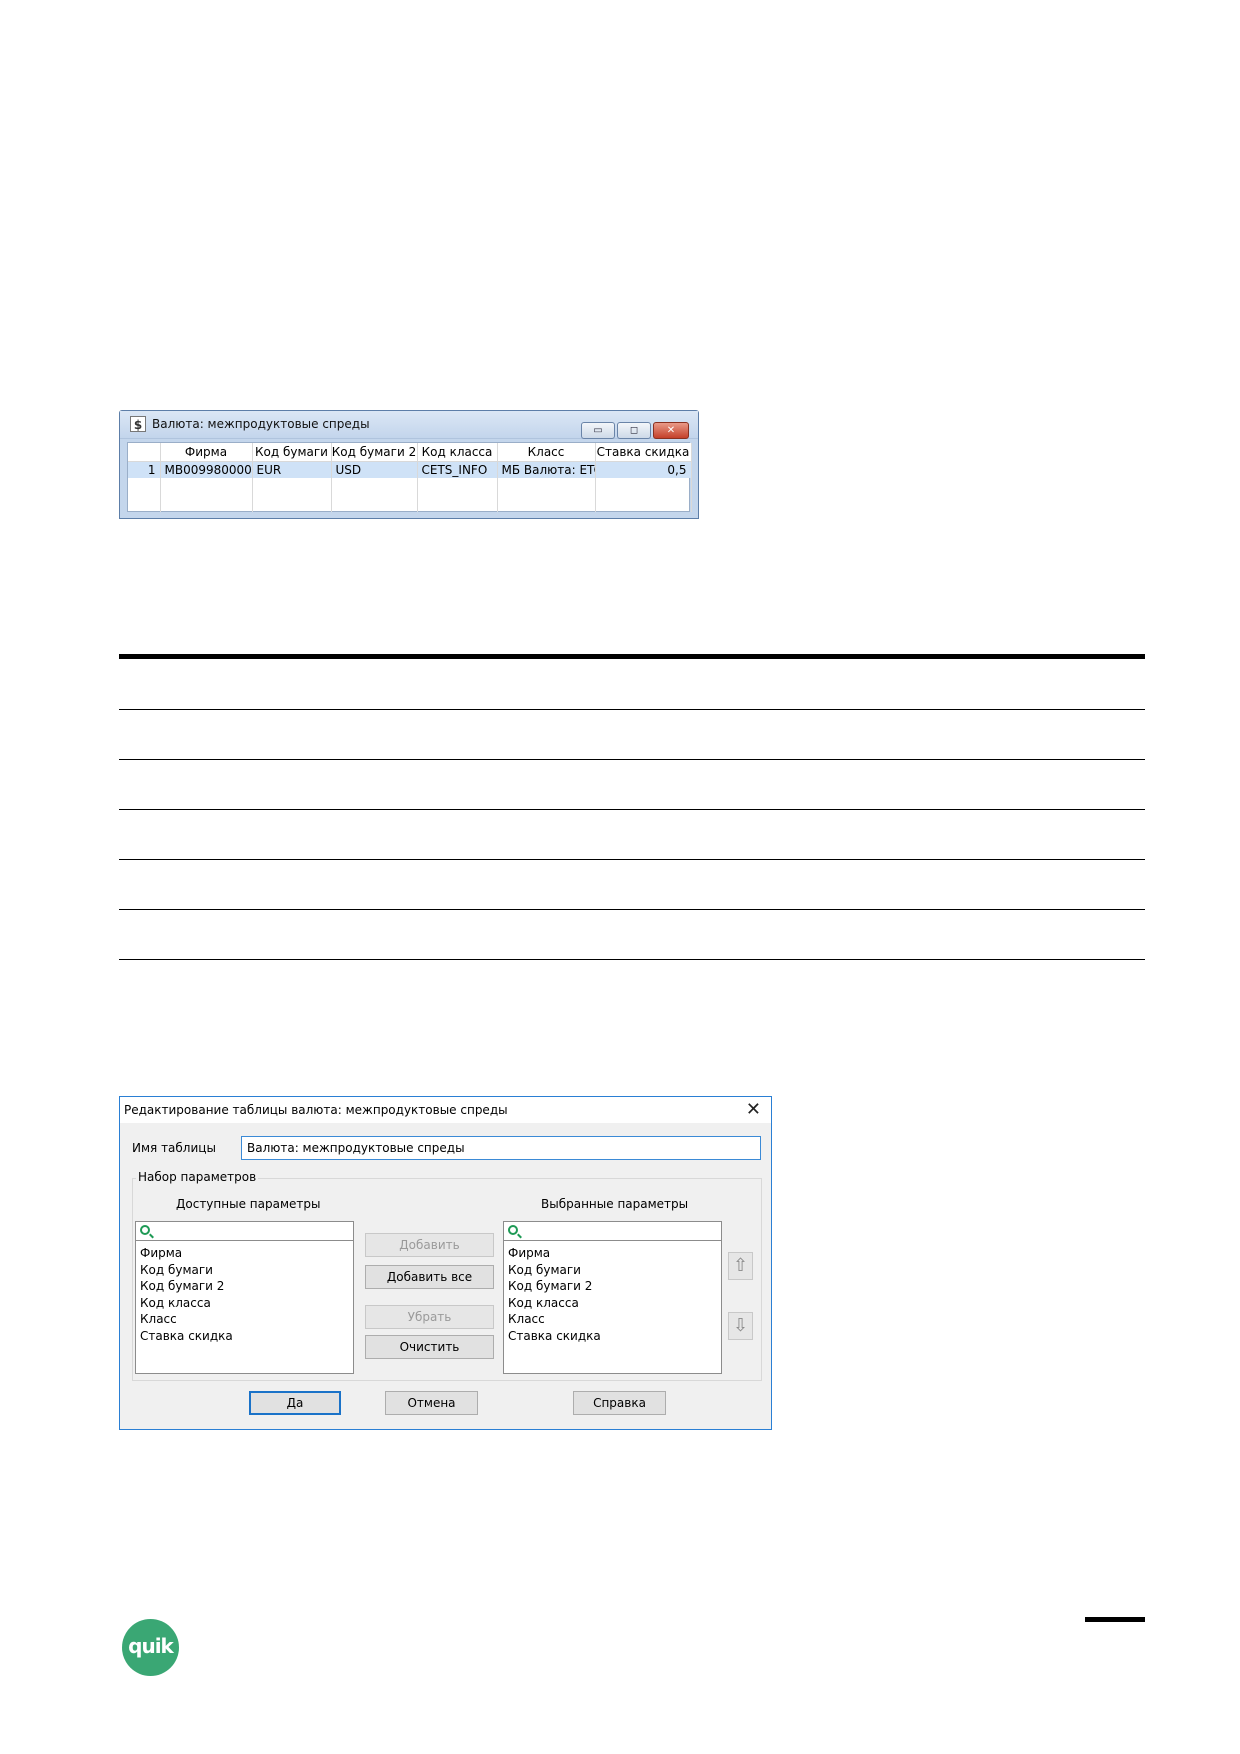 This screenshot has height=1754, width=1240. What do you see at coordinates (292, 452) in the screenshot?
I see `column-header-sec-code: Код бумаги` at bounding box center [292, 452].